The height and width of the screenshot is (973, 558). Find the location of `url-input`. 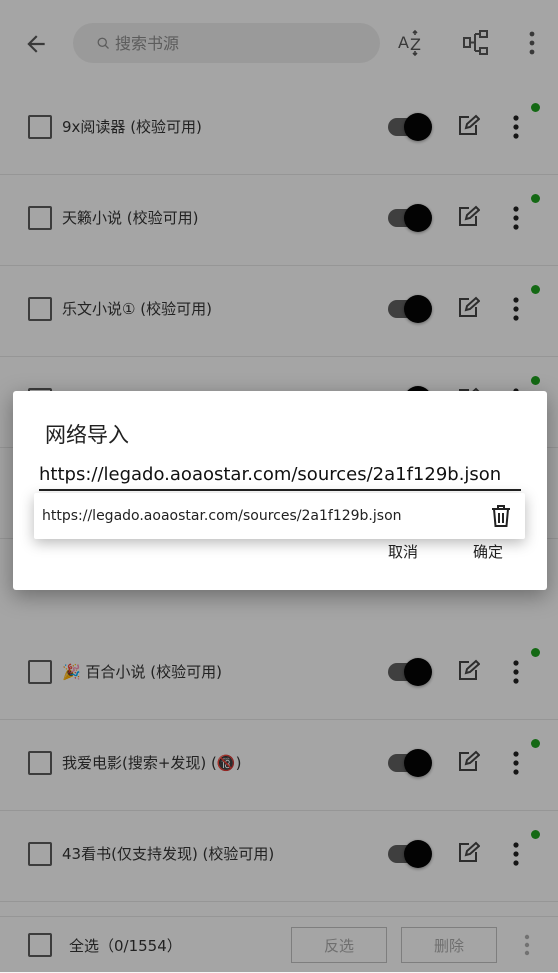

url-input is located at coordinates (280, 475).